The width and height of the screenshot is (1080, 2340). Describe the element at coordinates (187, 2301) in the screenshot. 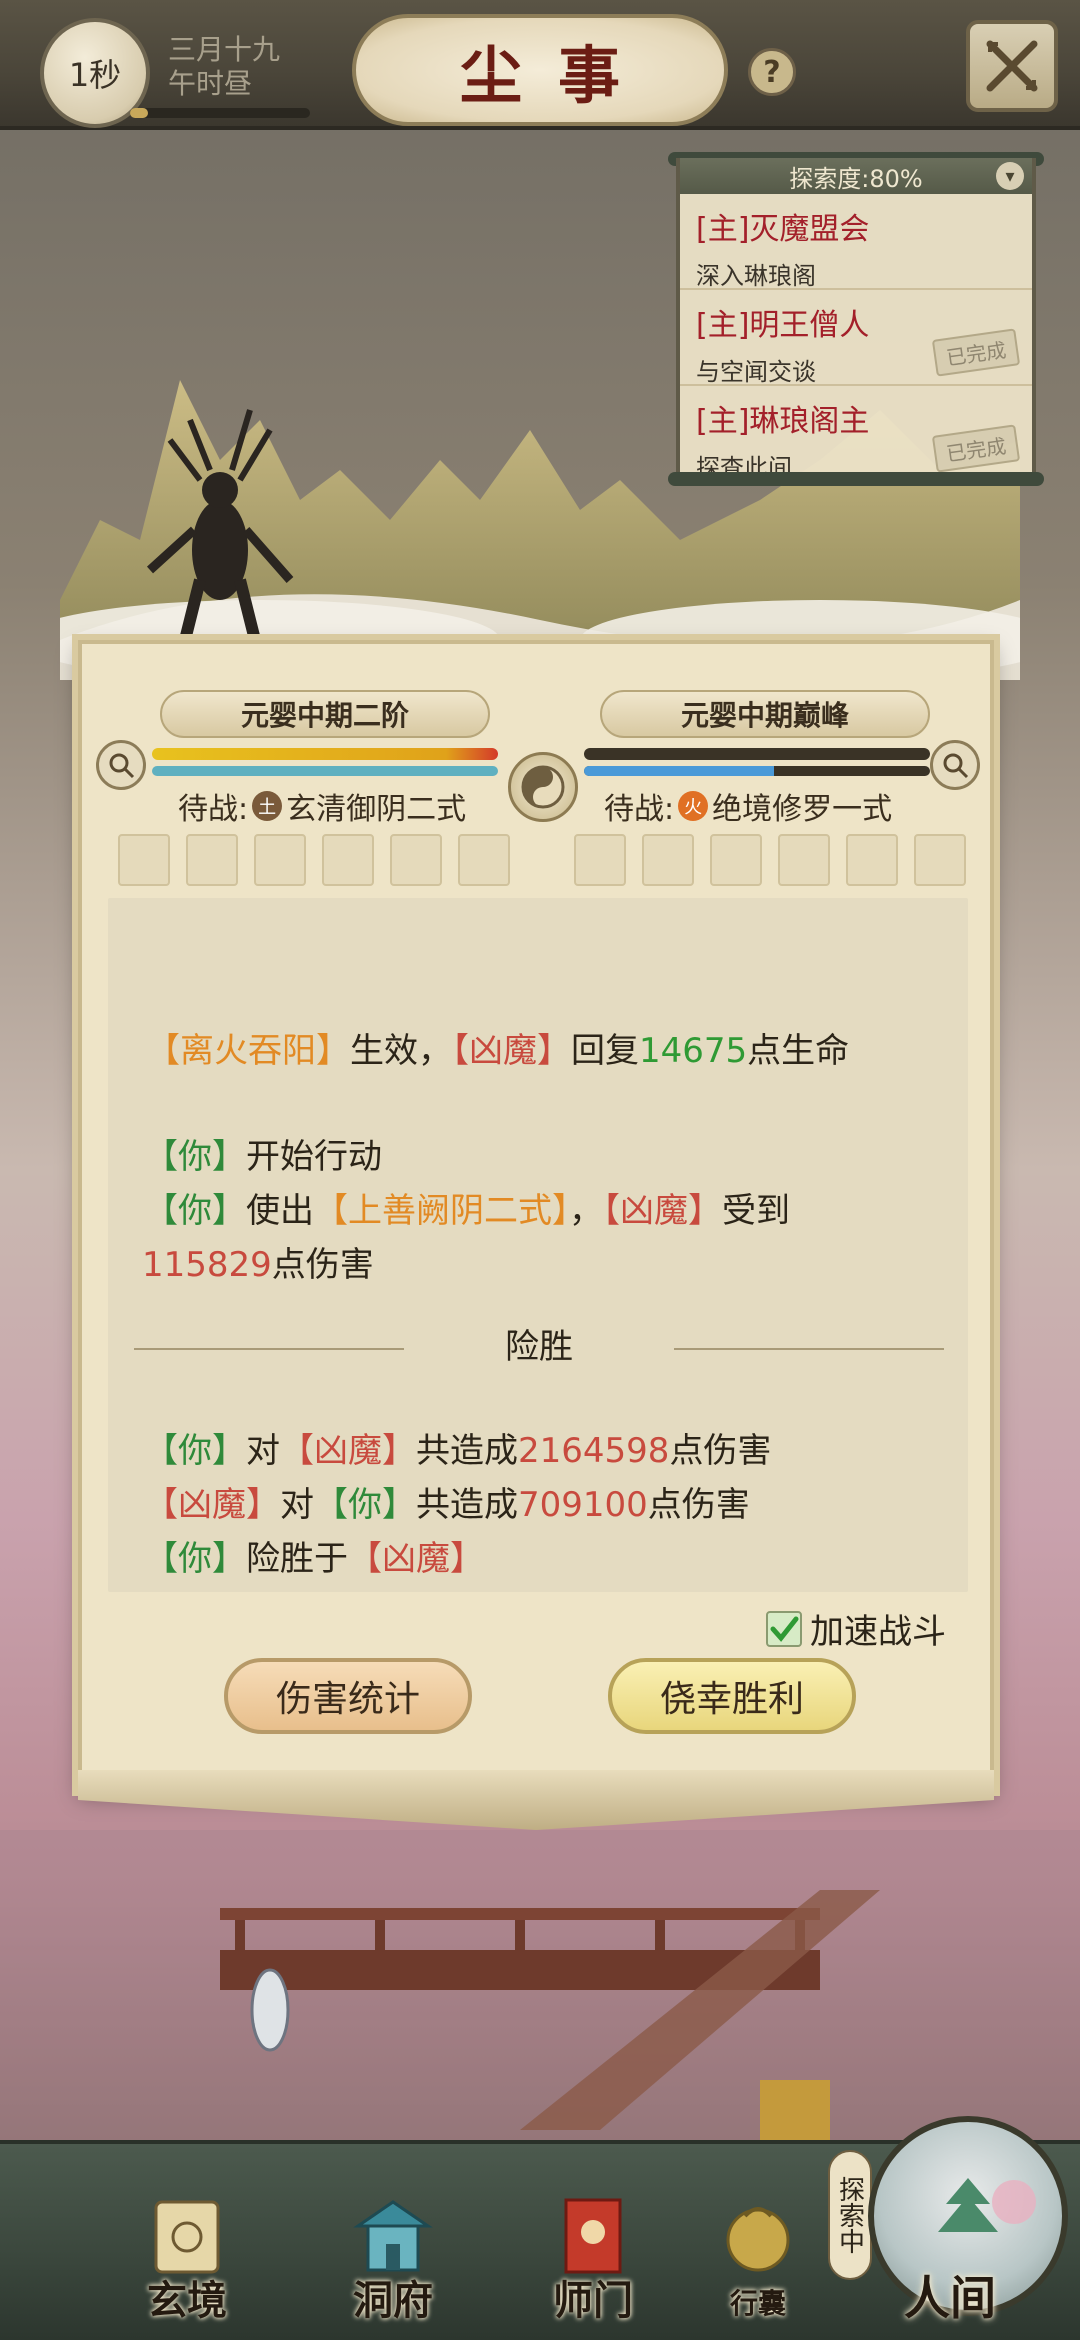

I see `nav-label: 玄境` at that location.